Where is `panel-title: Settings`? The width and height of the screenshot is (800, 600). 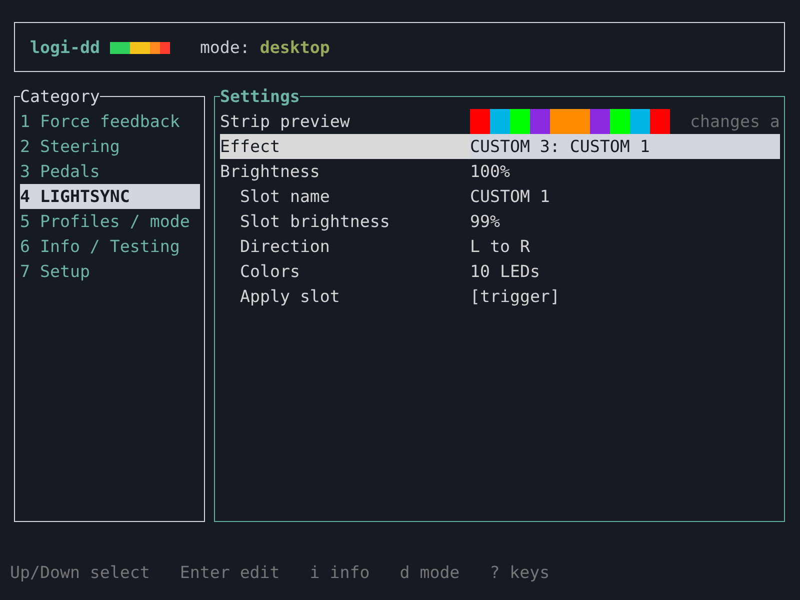
panel-title: Settings is located at coordinates (260, 97).